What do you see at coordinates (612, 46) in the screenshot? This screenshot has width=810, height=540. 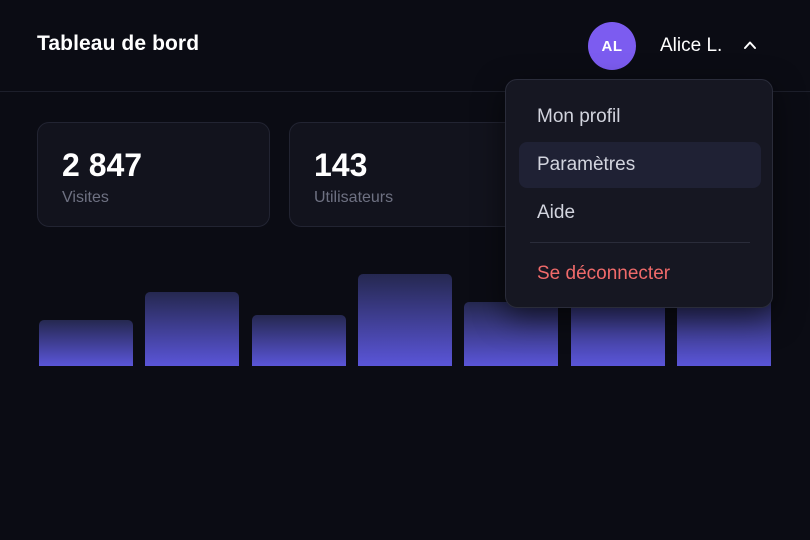 I see `avatar: AL` at bounding box center [612, 46].